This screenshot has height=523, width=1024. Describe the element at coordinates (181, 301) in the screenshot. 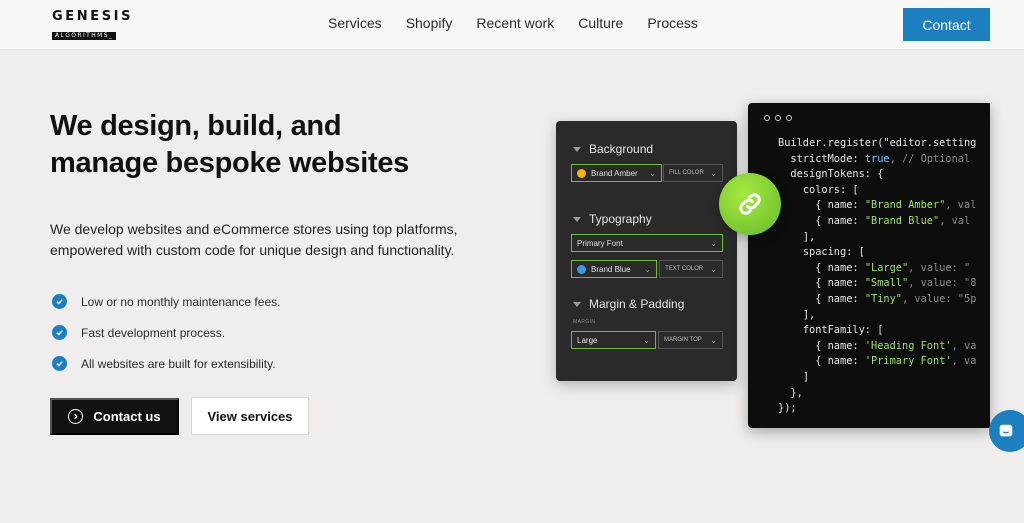

I see `feature-text: Low or no monthly maintenance fees.` at that location.